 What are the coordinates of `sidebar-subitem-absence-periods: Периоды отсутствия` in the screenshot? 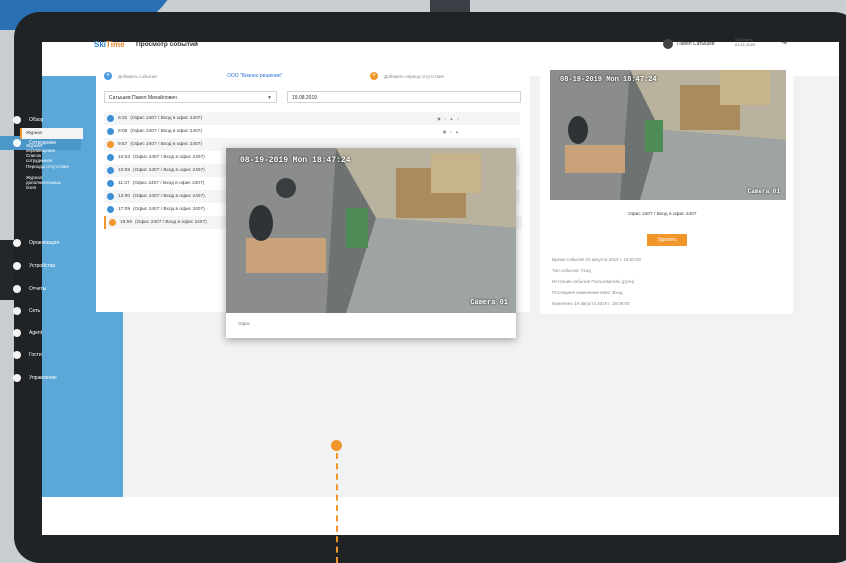 It's located at (49, 166).